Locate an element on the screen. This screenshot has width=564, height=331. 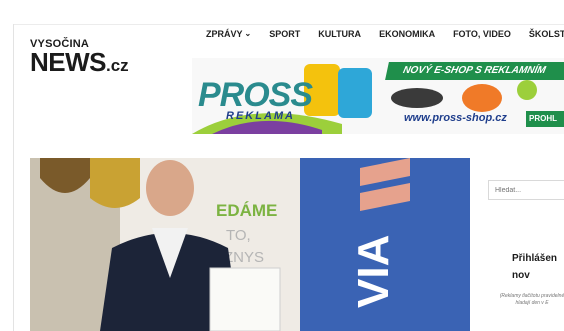
wall-text-2: TO, is located at coordinates (238, 235).